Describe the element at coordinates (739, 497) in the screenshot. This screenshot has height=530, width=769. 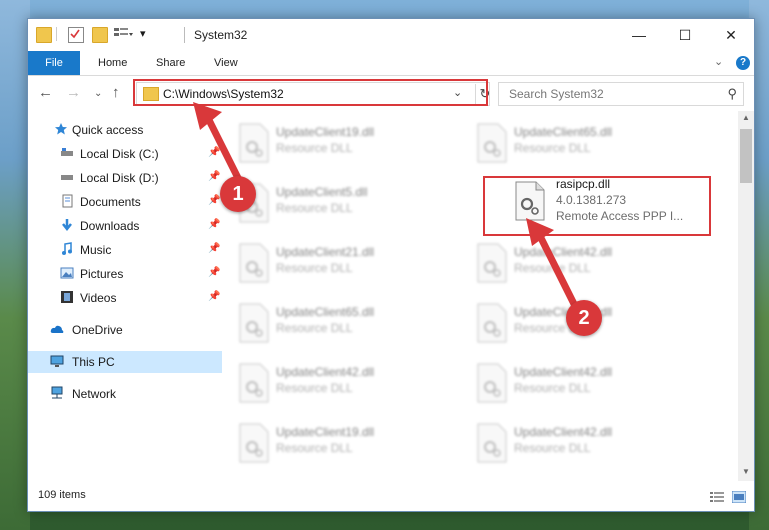
I see `large-icons-view-icon` at that location.